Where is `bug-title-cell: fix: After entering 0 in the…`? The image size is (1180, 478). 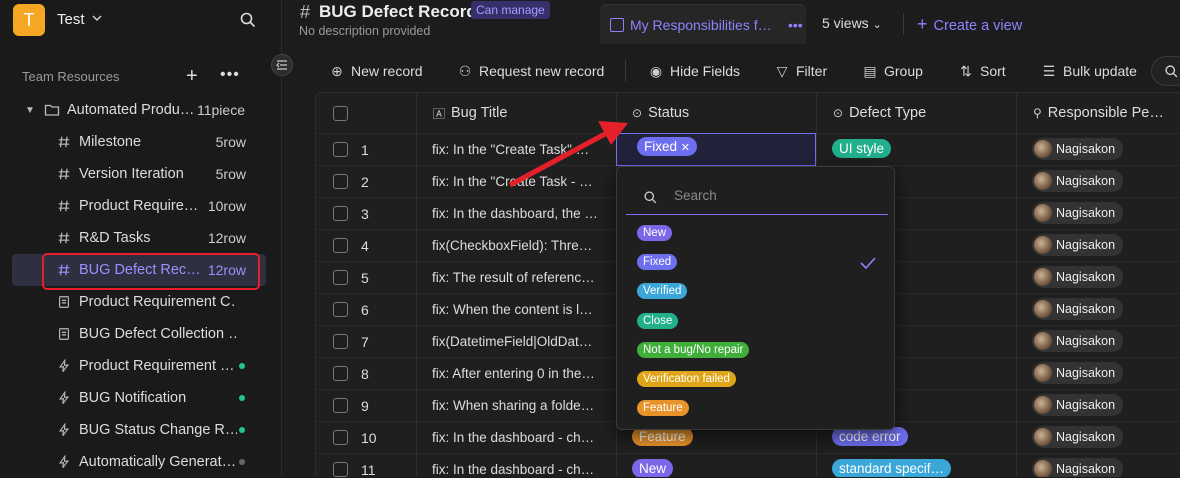
bug-title-cell: fix: After entering 0 in the… is located at coordinates (517, 373).